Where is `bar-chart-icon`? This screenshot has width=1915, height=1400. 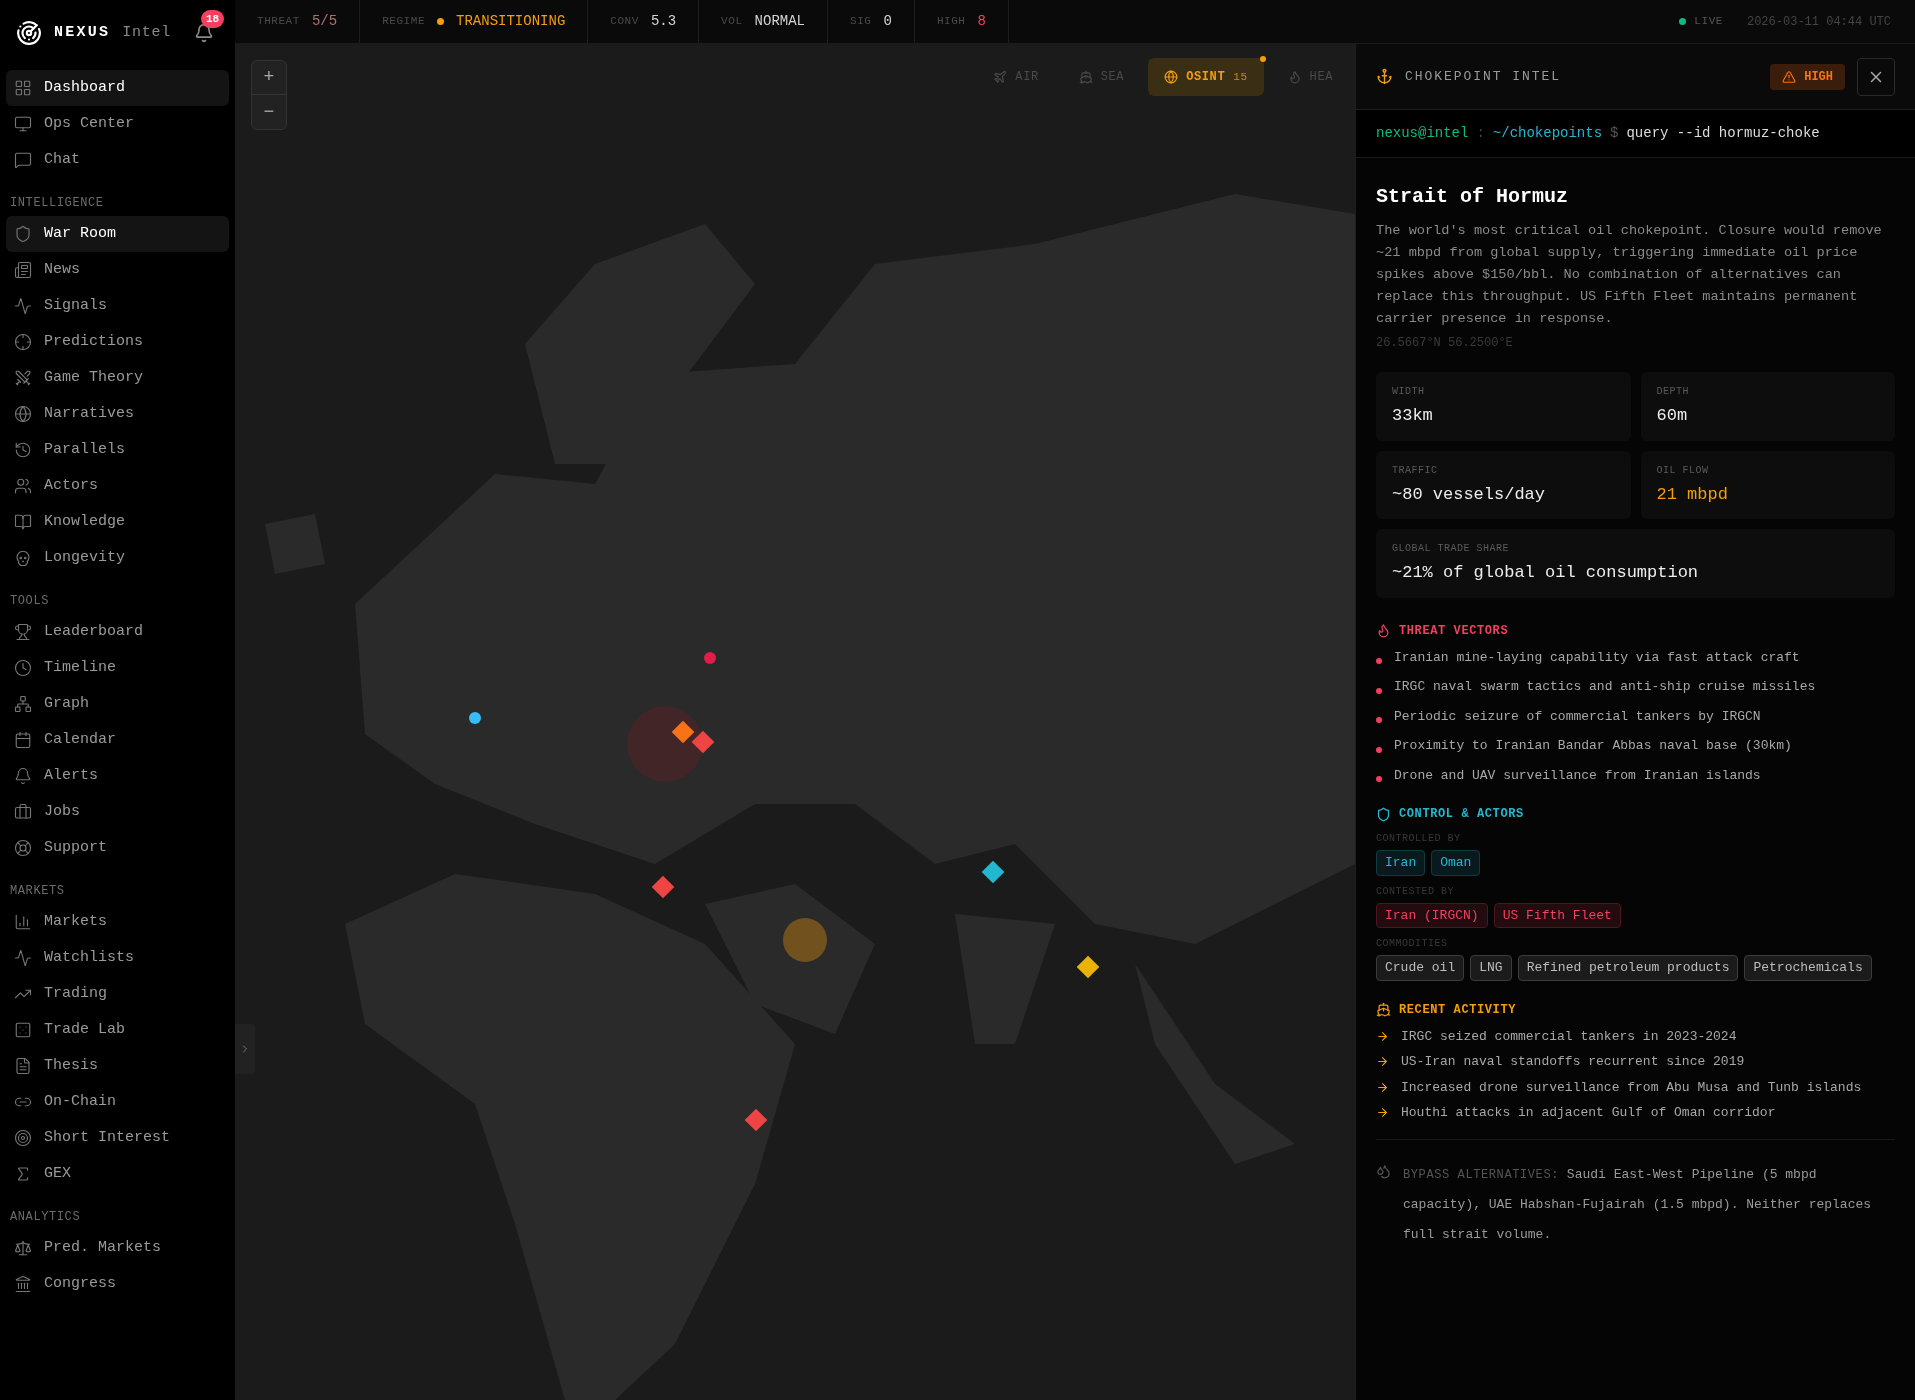 bar-chart-icon is located at coordinates (23, 922).